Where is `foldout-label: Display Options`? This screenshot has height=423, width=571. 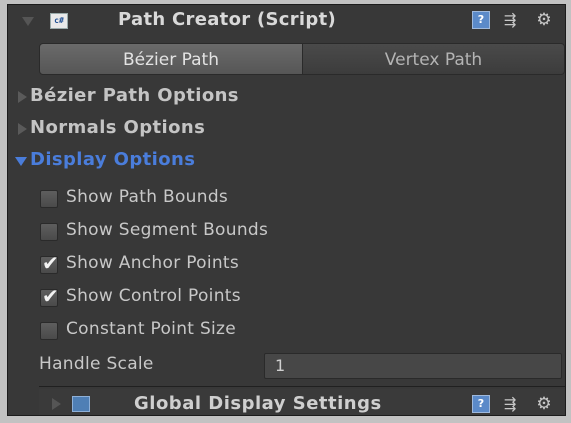
foldout-label: Display Options is located at coordinates (113, 159).